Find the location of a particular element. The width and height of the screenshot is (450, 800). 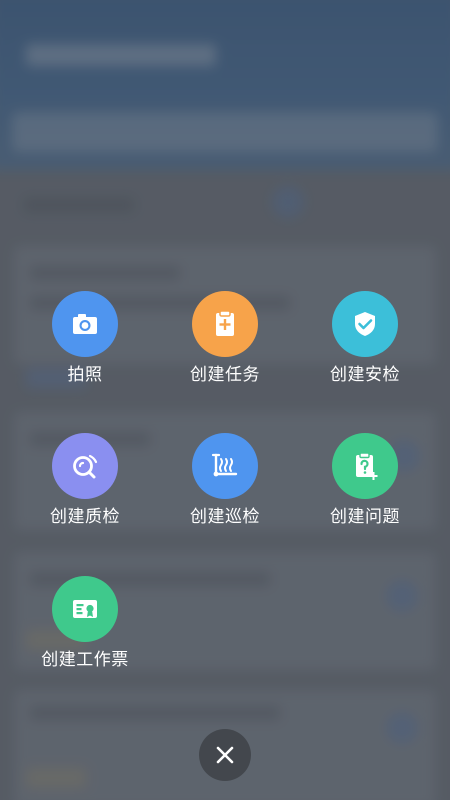

create-patrol-check-button: 创建巡检 is located at coordinates (225, 480).